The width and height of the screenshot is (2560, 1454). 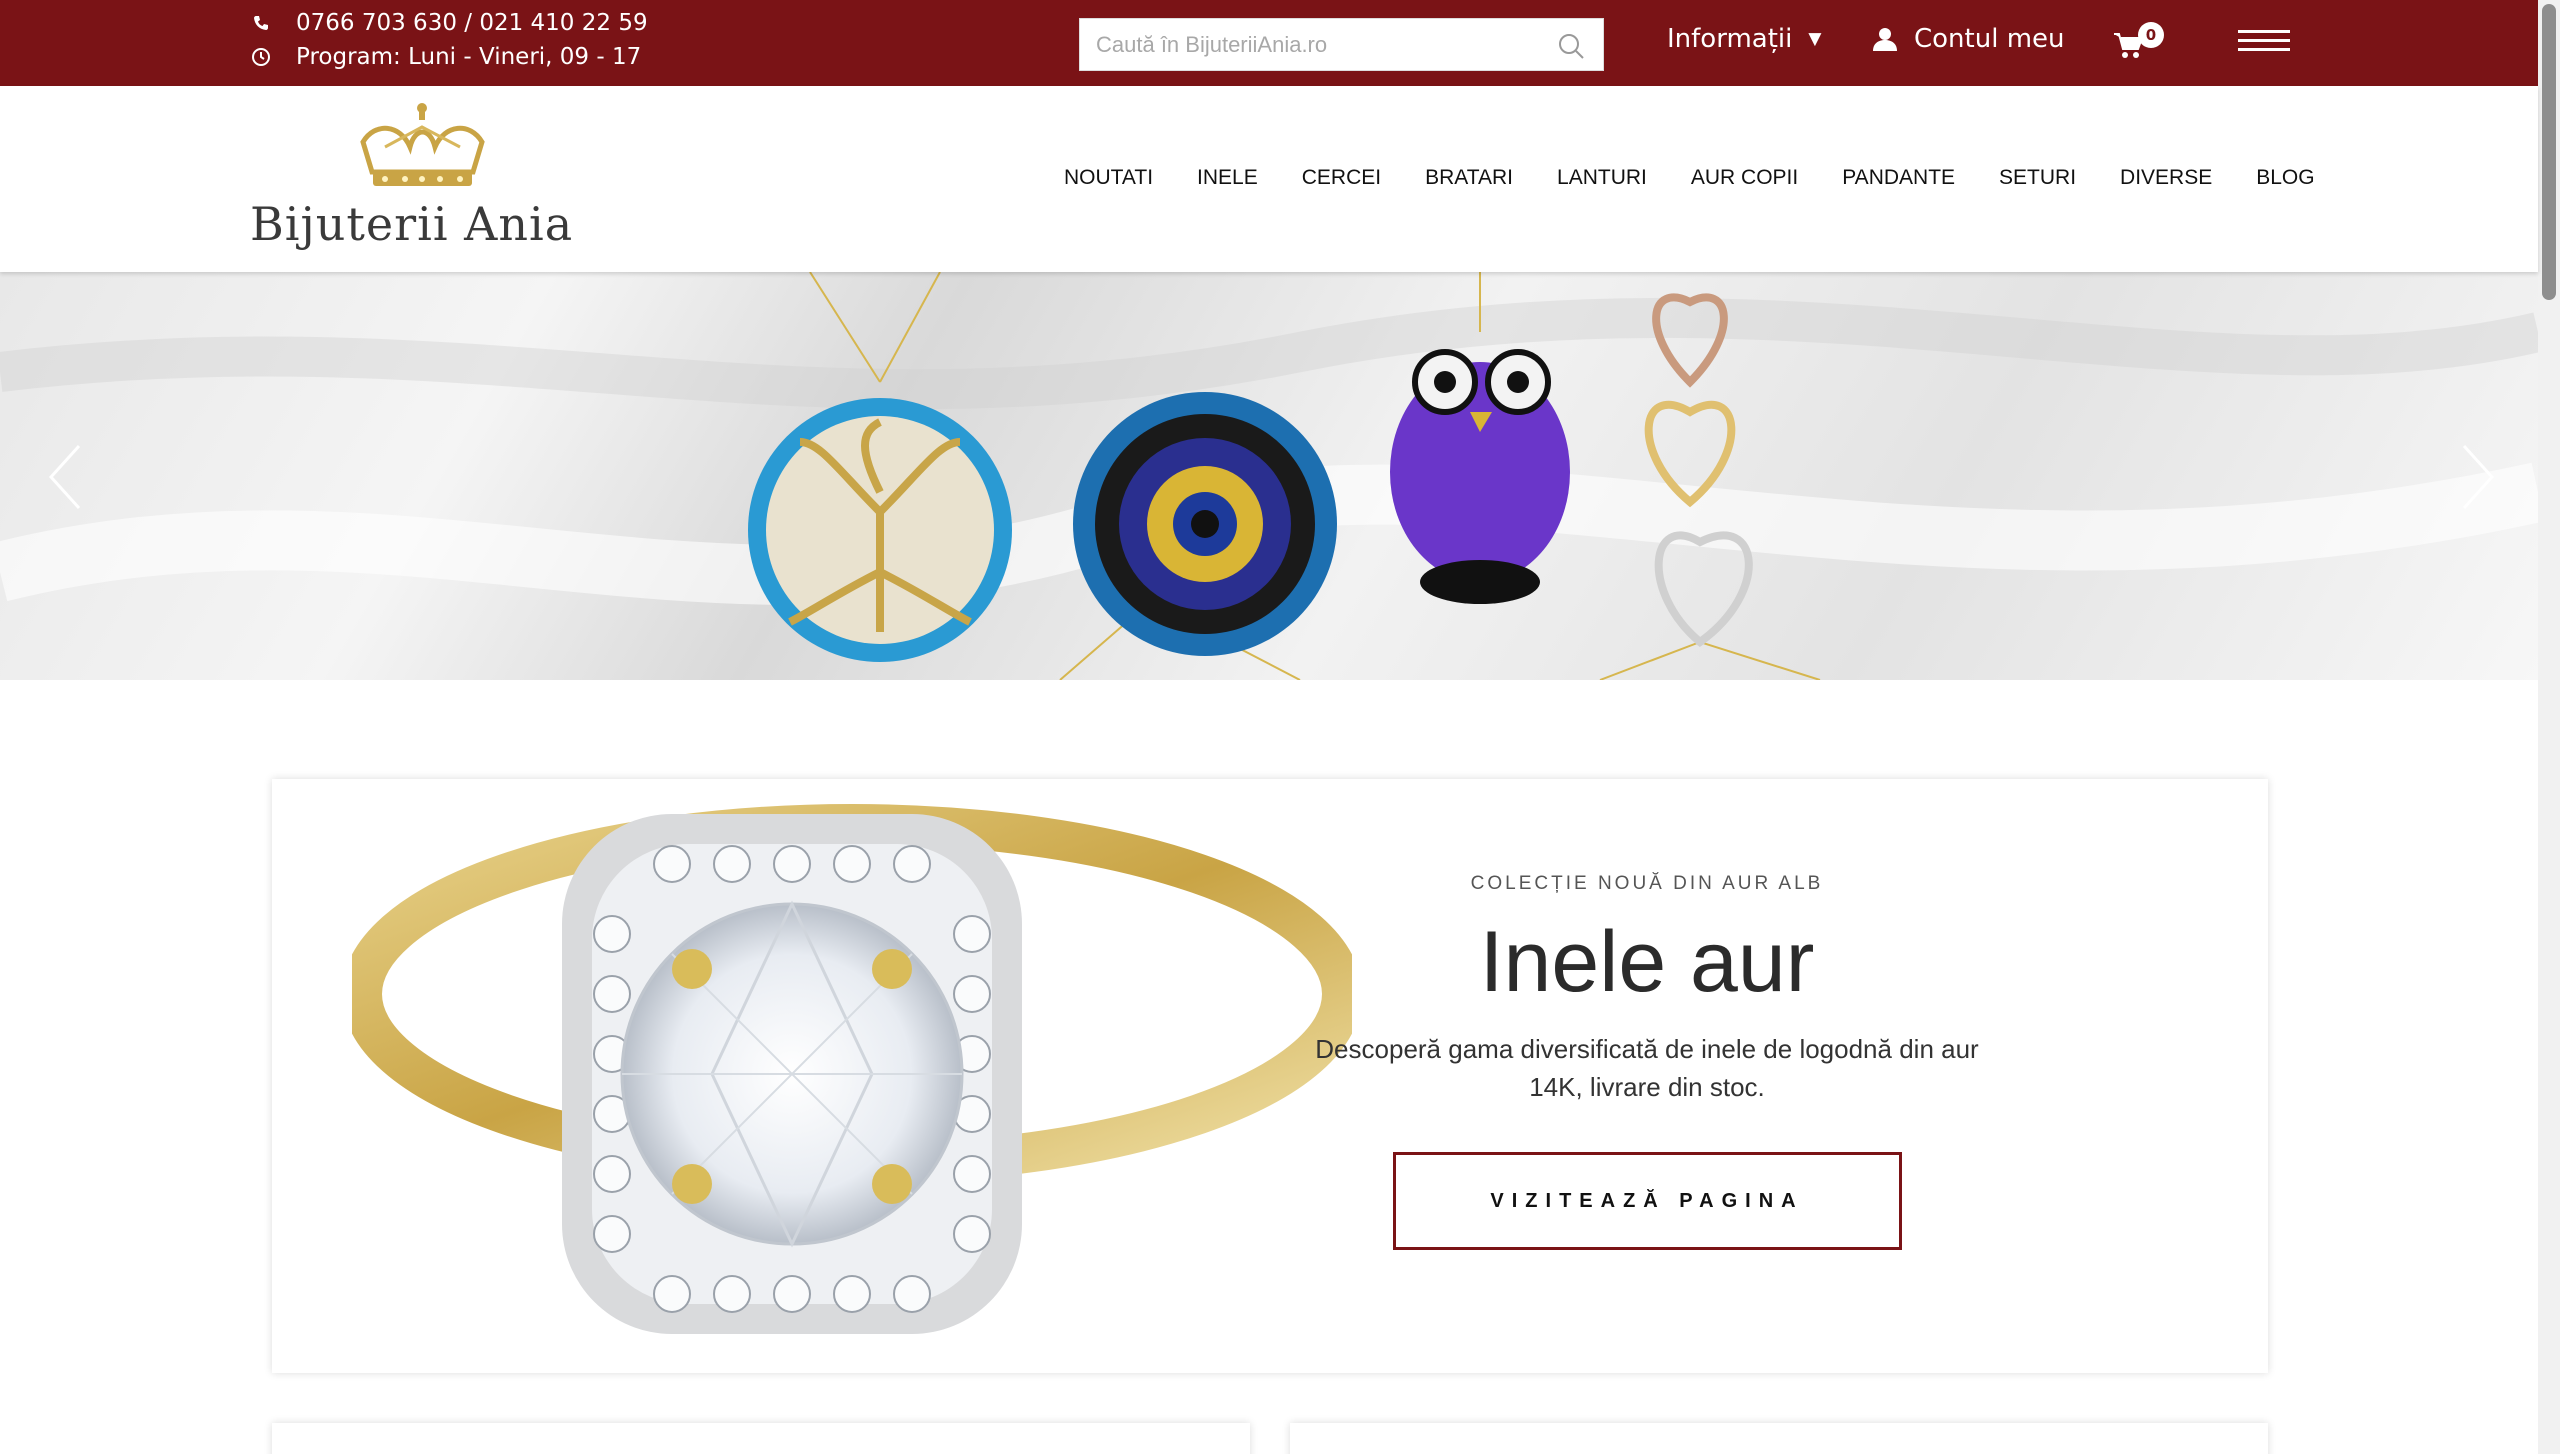 What do you see at coordinates (469, 57) in the screenshot?
I see `business-hours: Program: Luni - Vineri, 09 - 17` at bounding box center [469, 57].